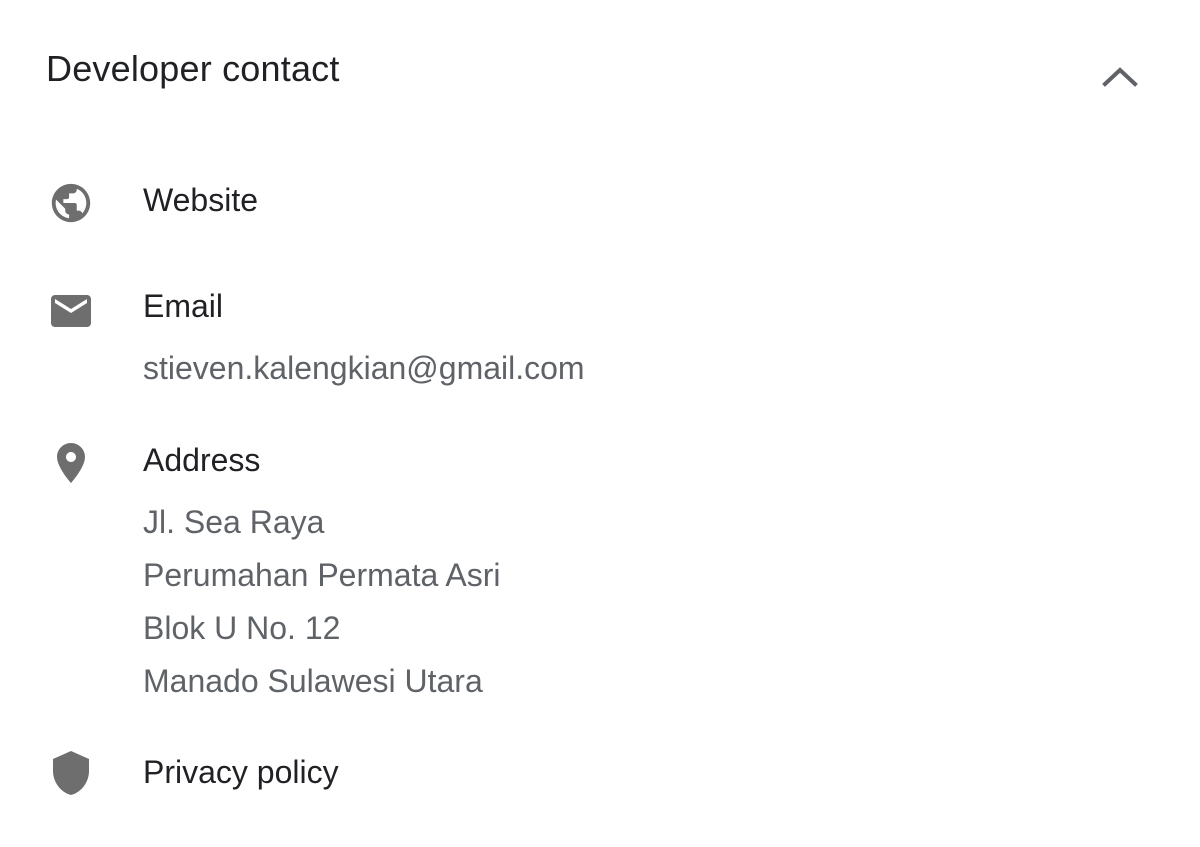  I want to click on shield-icon, so click(71, 773).